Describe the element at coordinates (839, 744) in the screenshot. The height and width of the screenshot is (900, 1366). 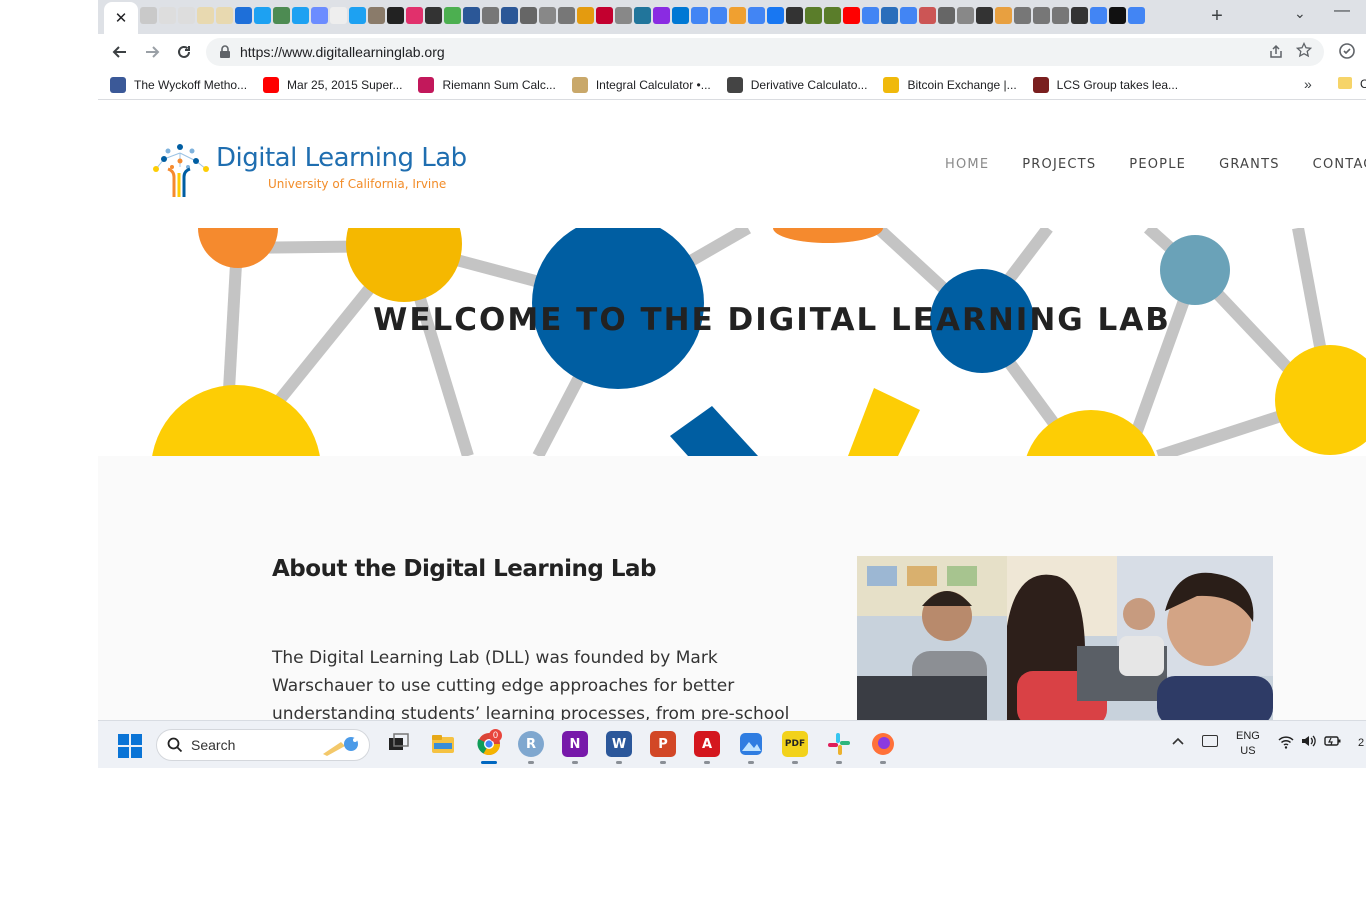
I see `slack-icon` at that location.